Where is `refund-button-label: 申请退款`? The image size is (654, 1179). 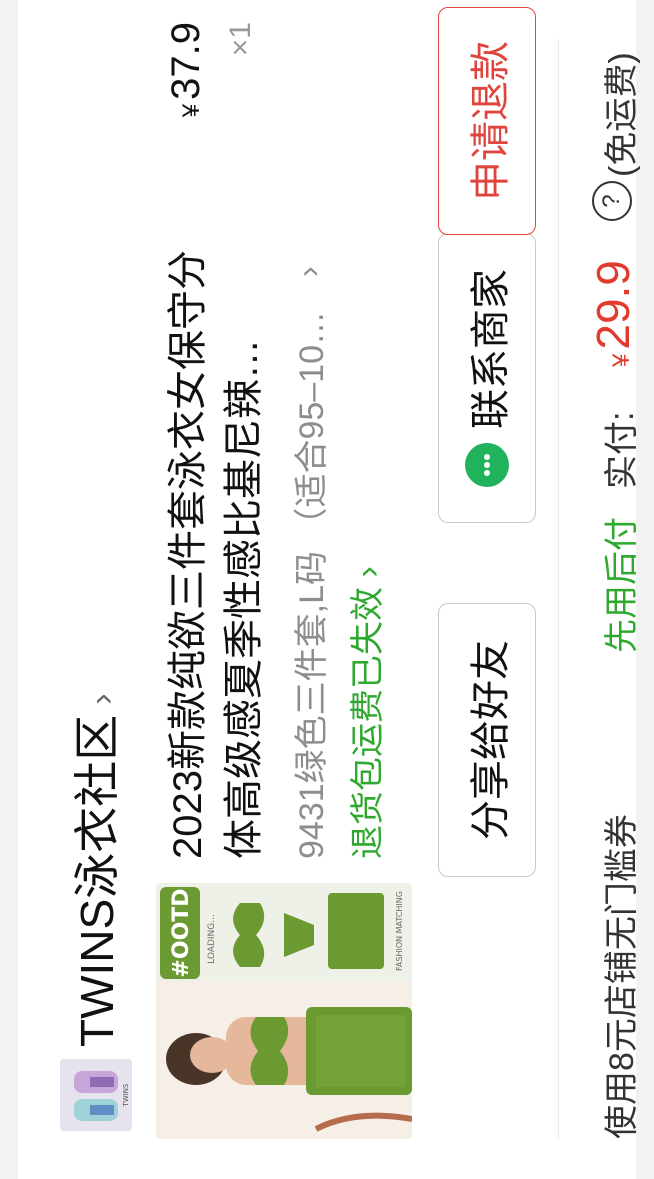 refund-button-label: 申请退款 is located at coordinates (491, 121).